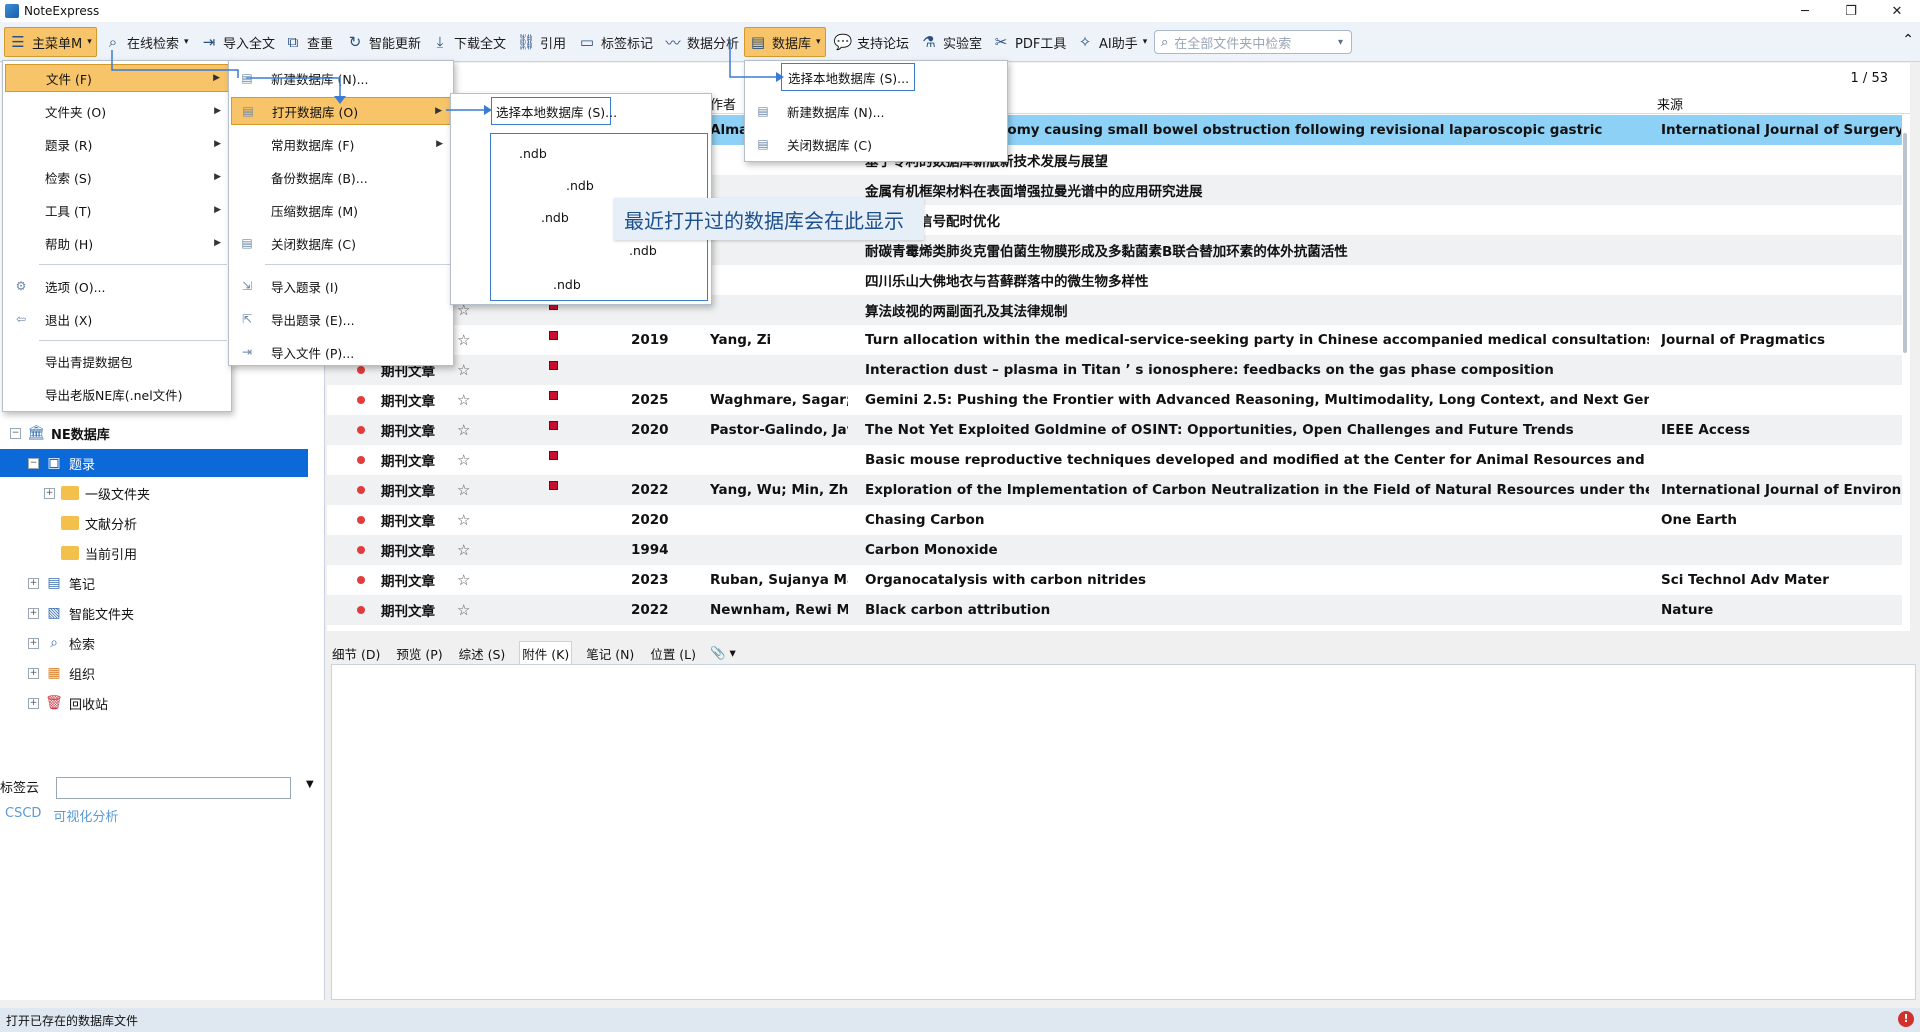 The width and height of the screenshot is (1920, 1032). Describe the element at coordinates (1114, 520) in the screenshot. I see `table-row: 期刊文章 ☆ 2020 Chasing Carbon One Earth` at that location.